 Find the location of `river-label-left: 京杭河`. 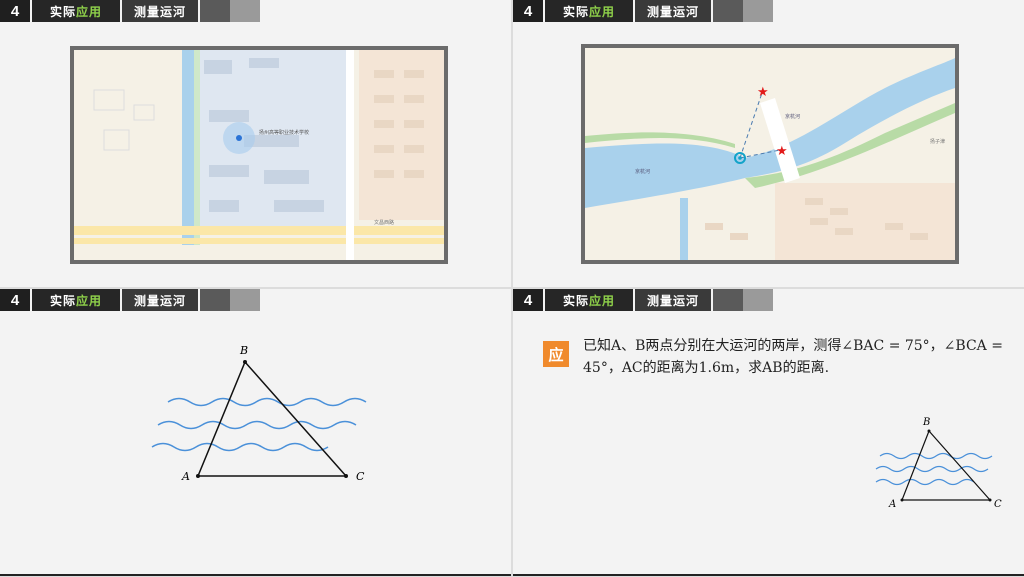

river-label-left: 京杭河 is located at coordinates (642, 171).